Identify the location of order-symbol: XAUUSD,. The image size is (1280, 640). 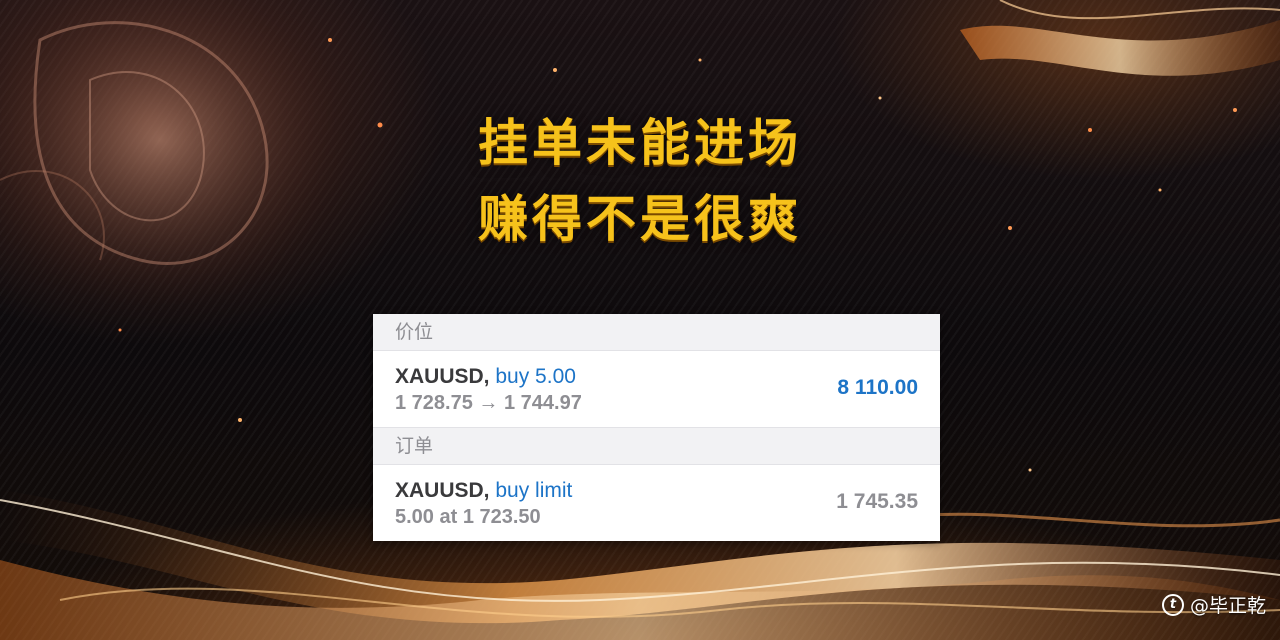
(442, 490).